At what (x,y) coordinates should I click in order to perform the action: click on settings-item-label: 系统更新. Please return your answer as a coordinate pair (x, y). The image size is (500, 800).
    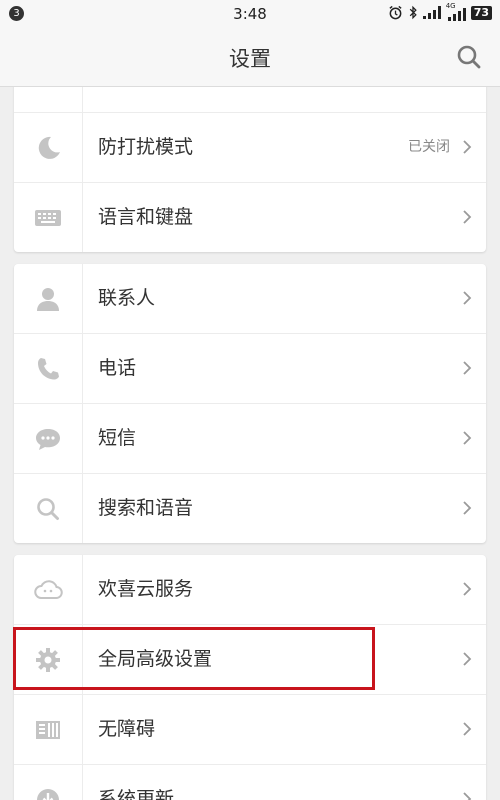
    Looking at the image, I should click on (136, 794).